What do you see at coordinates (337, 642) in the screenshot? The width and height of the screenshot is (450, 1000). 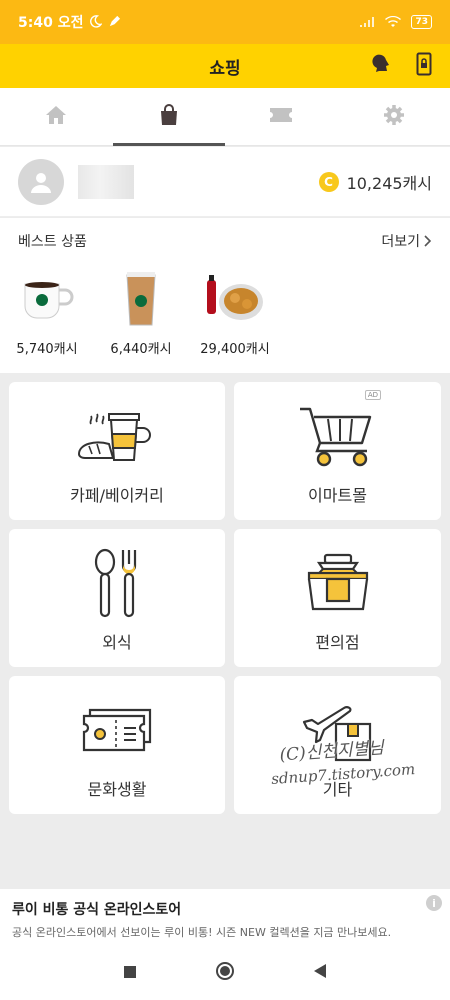 I see `category-label: 편의점` at bounding box center [337, 642].